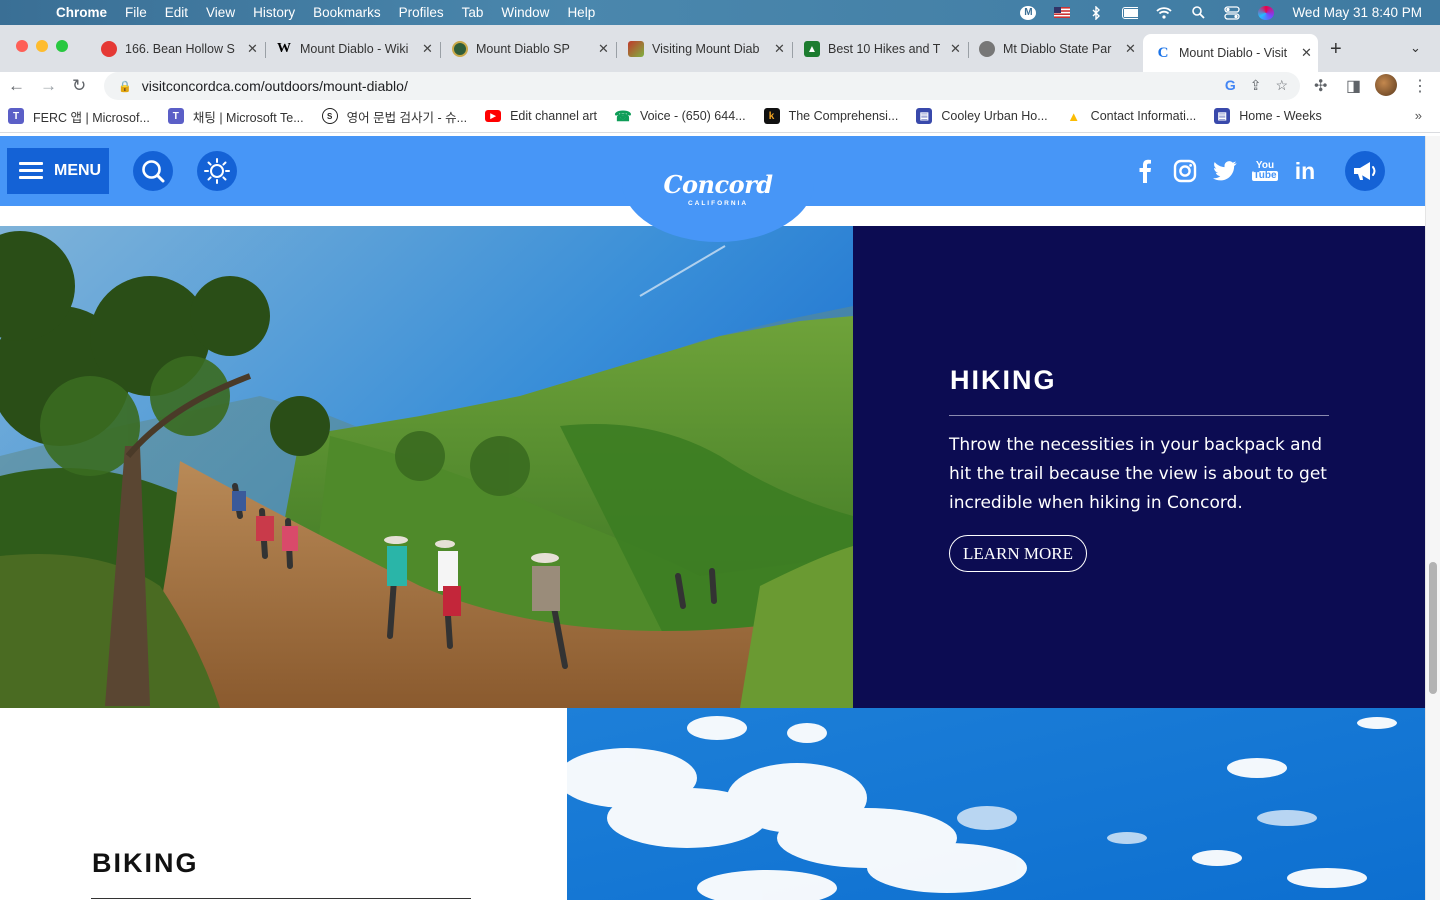 The width and height of the screenshot is (1440, 900). What do you see at coordinates (354, 49) in the screenshot?
I see `tab-wikipedia: W Mount Diablo - Wiki ✕` at bounding box center [354, 49].